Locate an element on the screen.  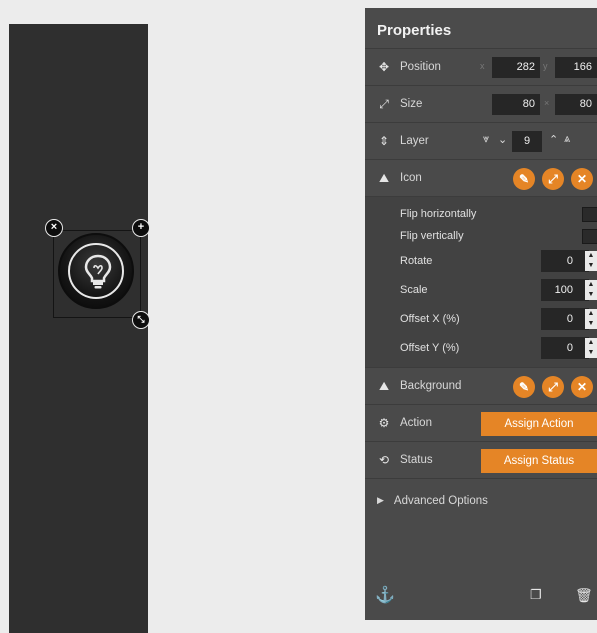
rotate-row: Rotate 0 ▲ ▼ is located at coordinates (481, 261).